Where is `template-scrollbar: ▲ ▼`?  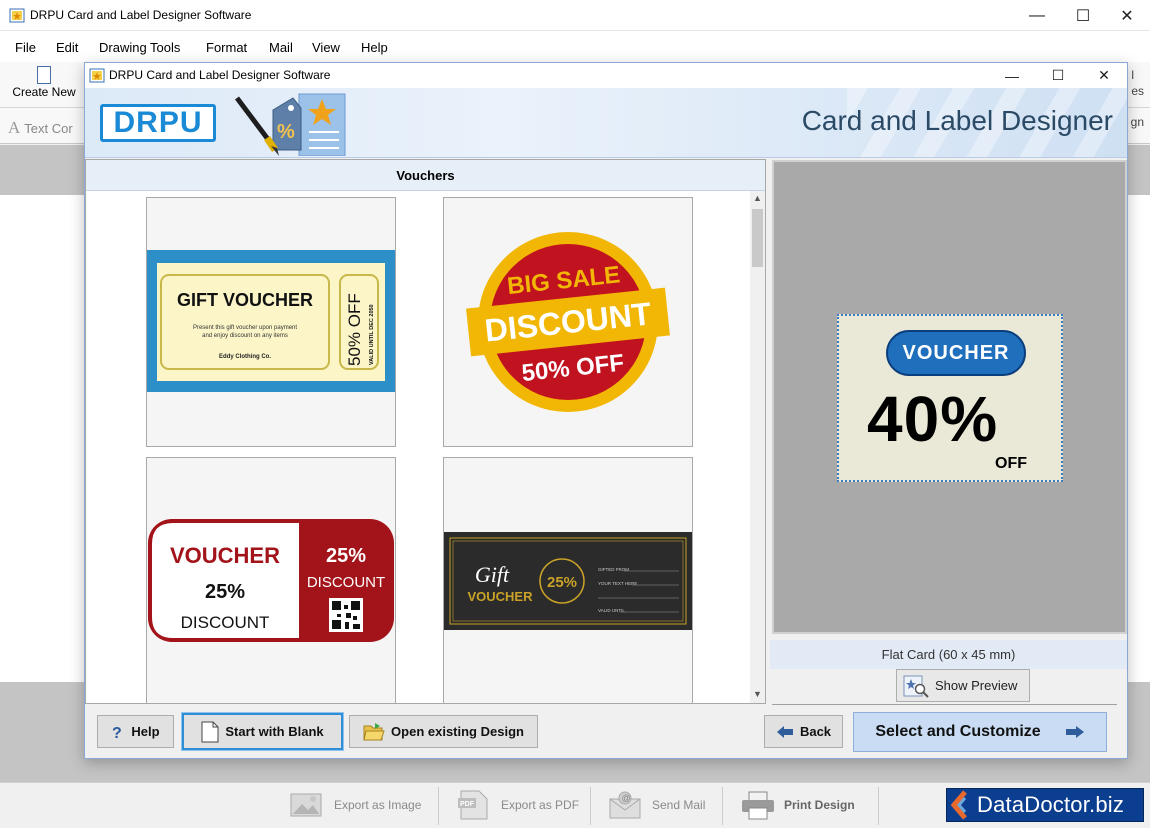
template-scrollbar: ▲ ▼ is located at coordinates (757, 447).